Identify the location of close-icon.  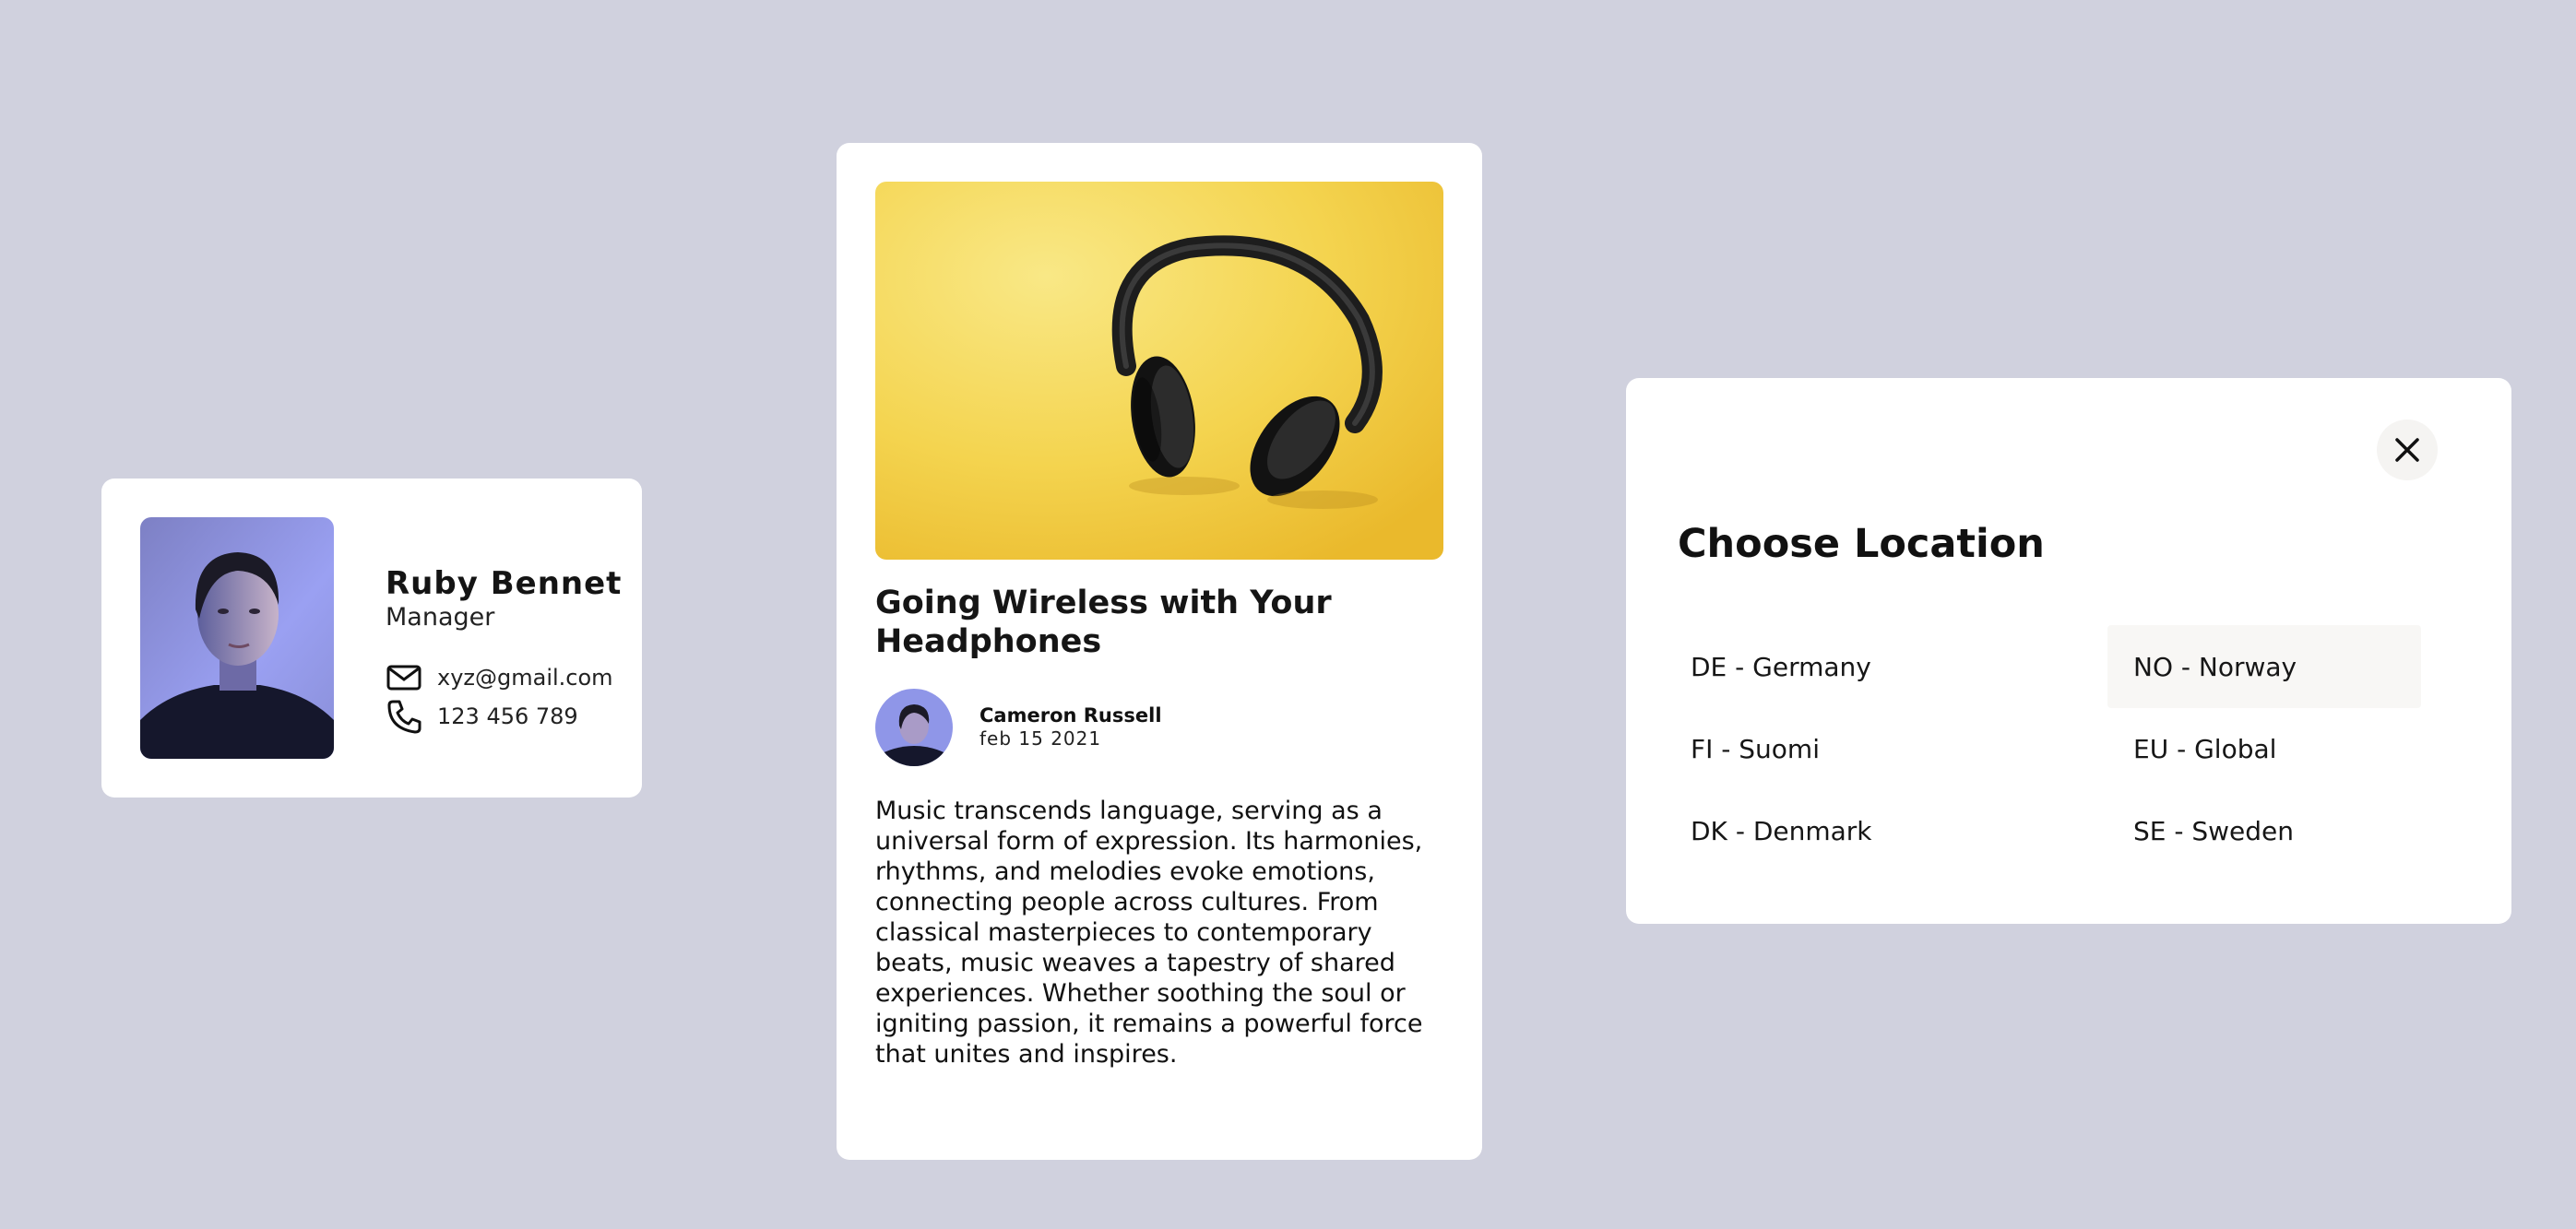
(2407, 450).